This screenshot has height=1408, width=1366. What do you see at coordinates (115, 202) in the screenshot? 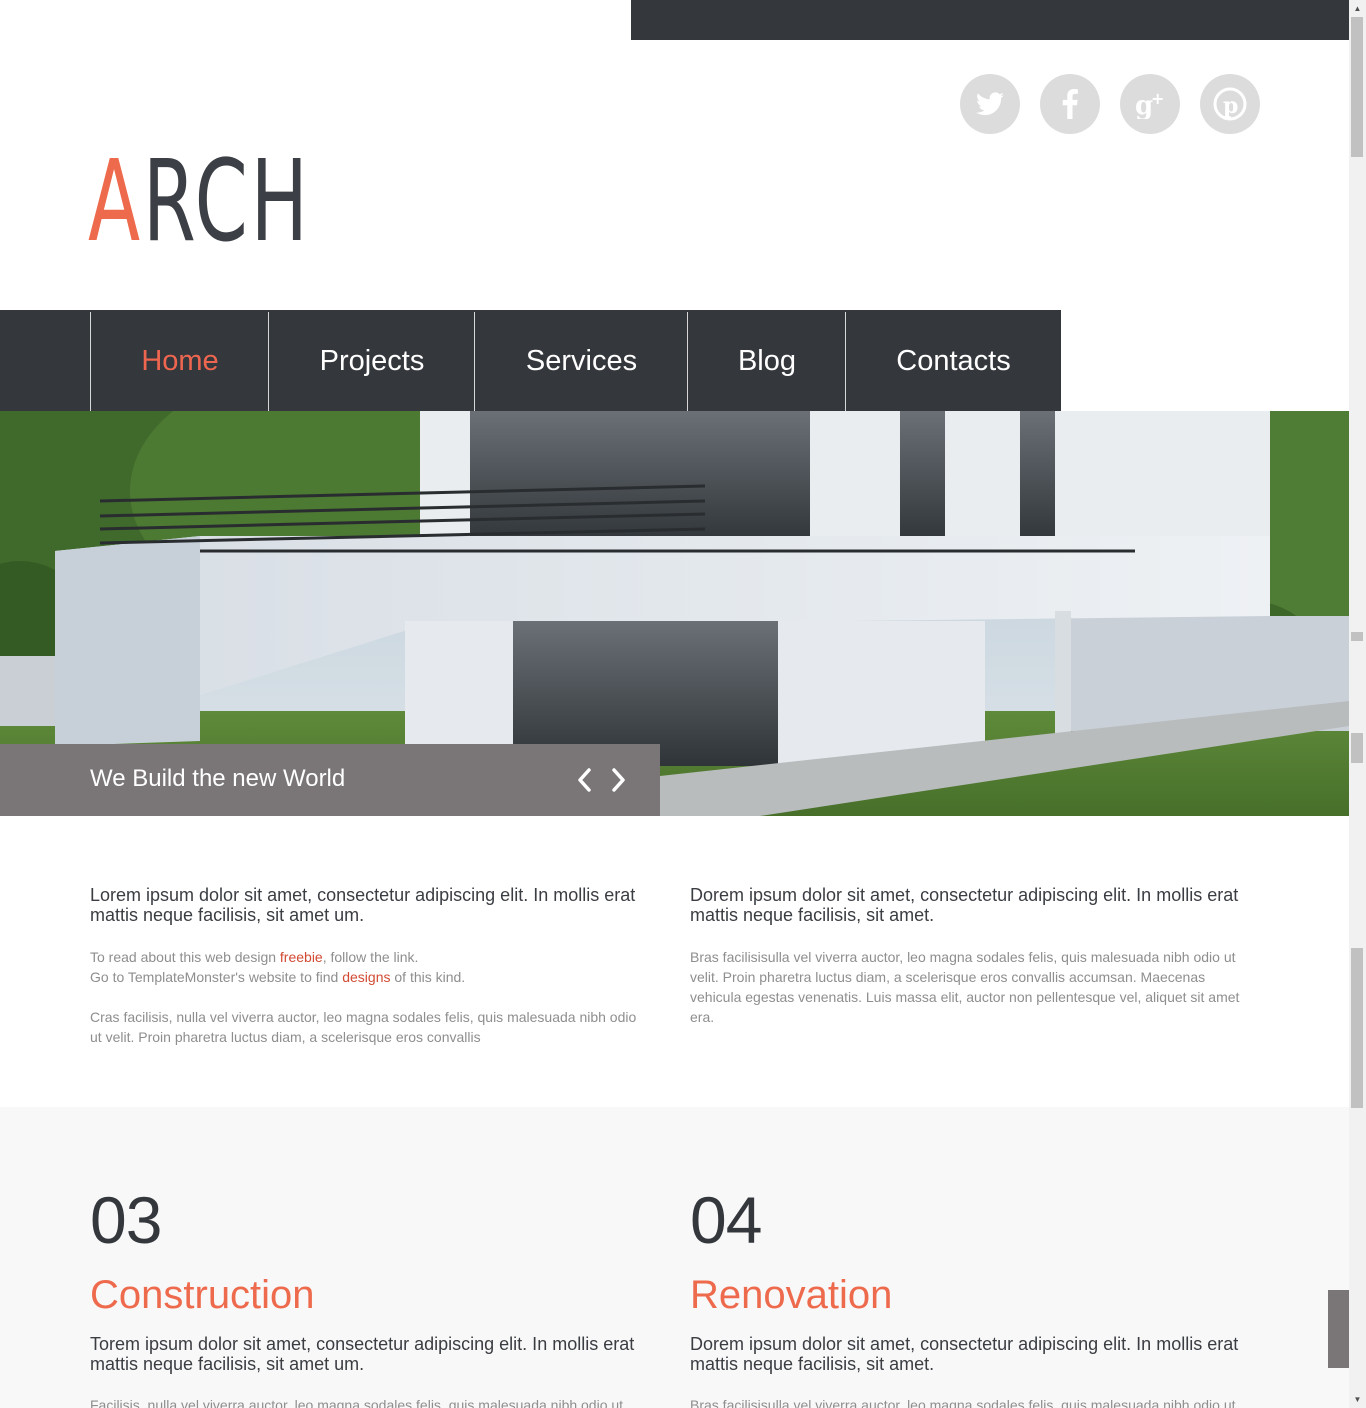
I see `logo-accent-letter: A` at bounding box center [115, 202].